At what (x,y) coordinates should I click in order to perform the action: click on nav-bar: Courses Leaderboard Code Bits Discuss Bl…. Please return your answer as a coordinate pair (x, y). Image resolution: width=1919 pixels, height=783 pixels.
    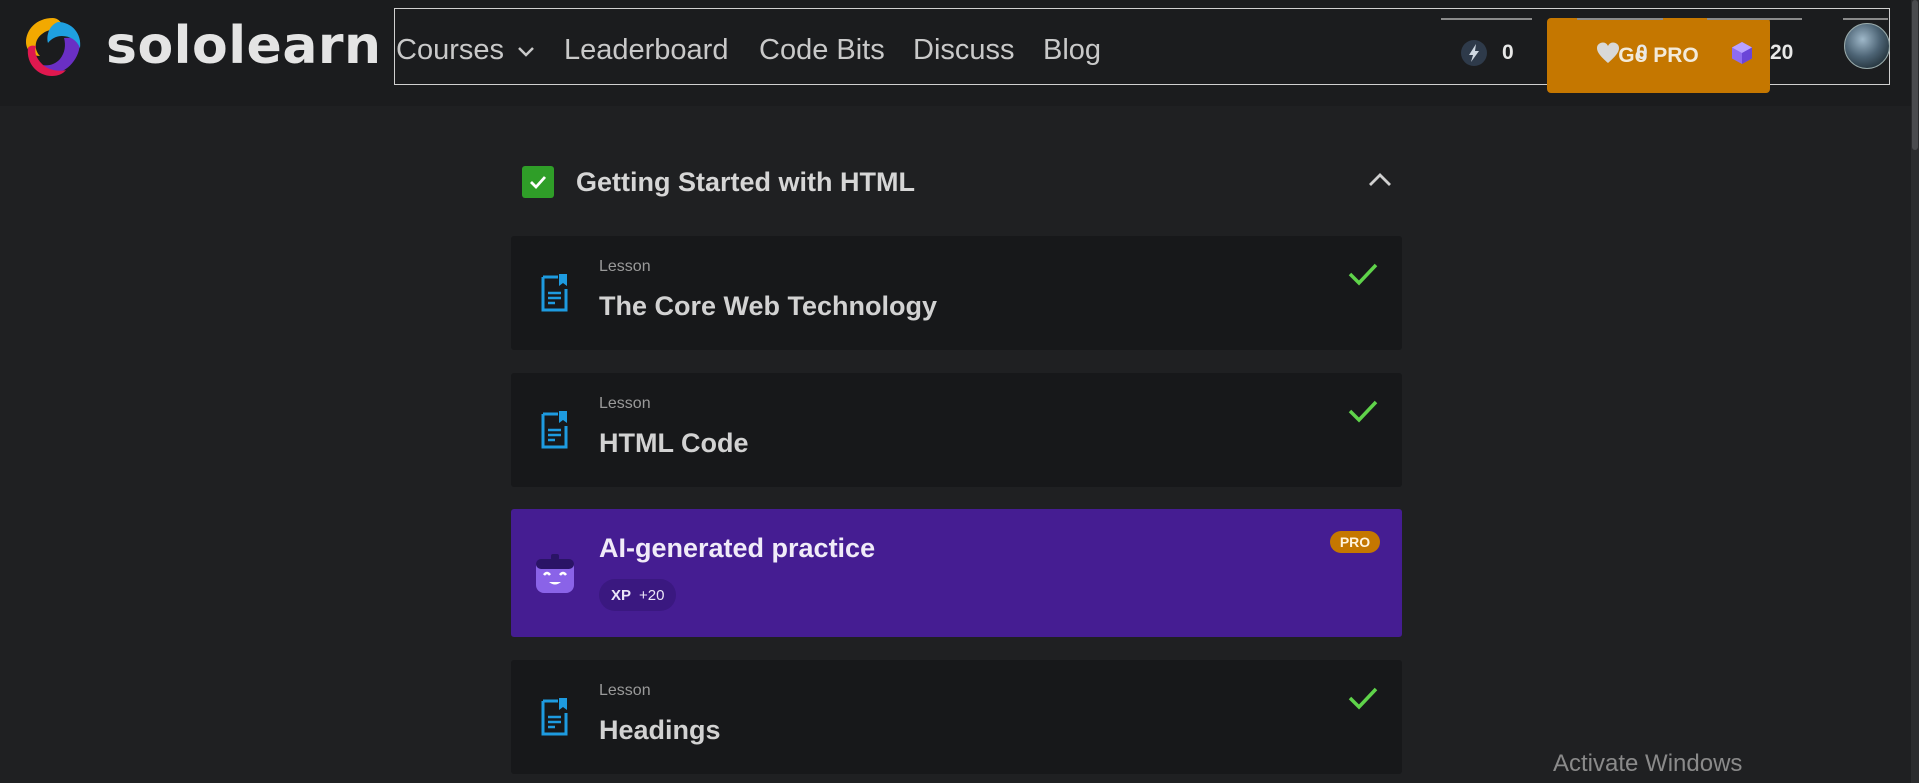
    Looking at the image, I should click on (1142, 50).